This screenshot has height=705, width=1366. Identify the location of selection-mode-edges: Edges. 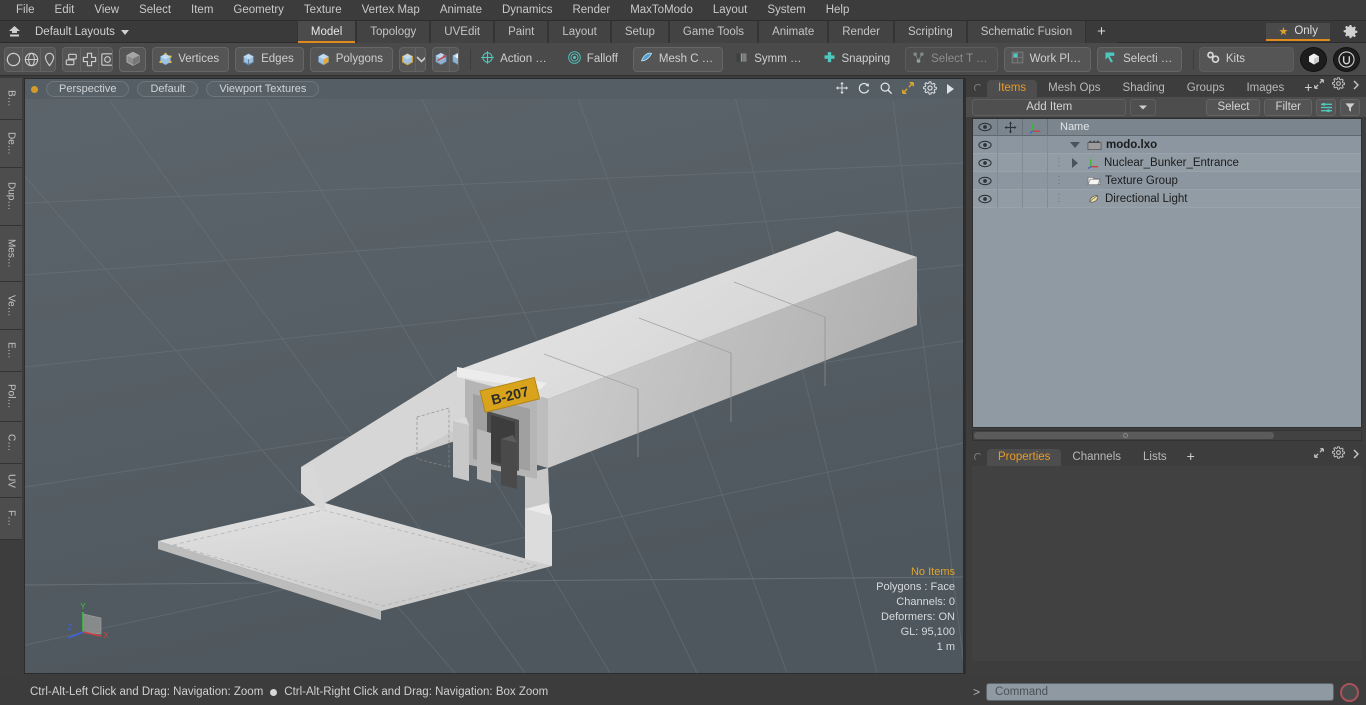
(269, 59).